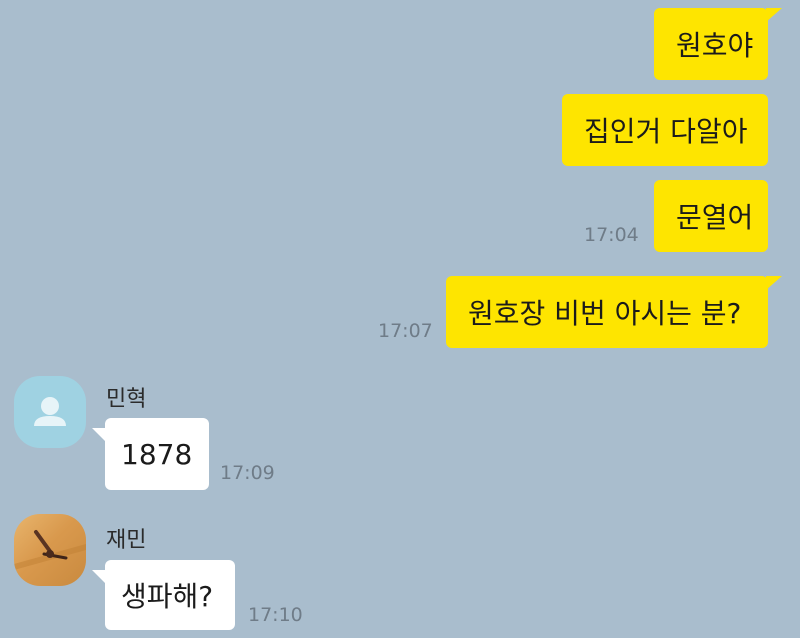 This screenshot has height=638, width=800. What do you see at coordinates (167, 596) in the screenshot?
I see `message-text: 생파해?` at bounding box center [167, 596].